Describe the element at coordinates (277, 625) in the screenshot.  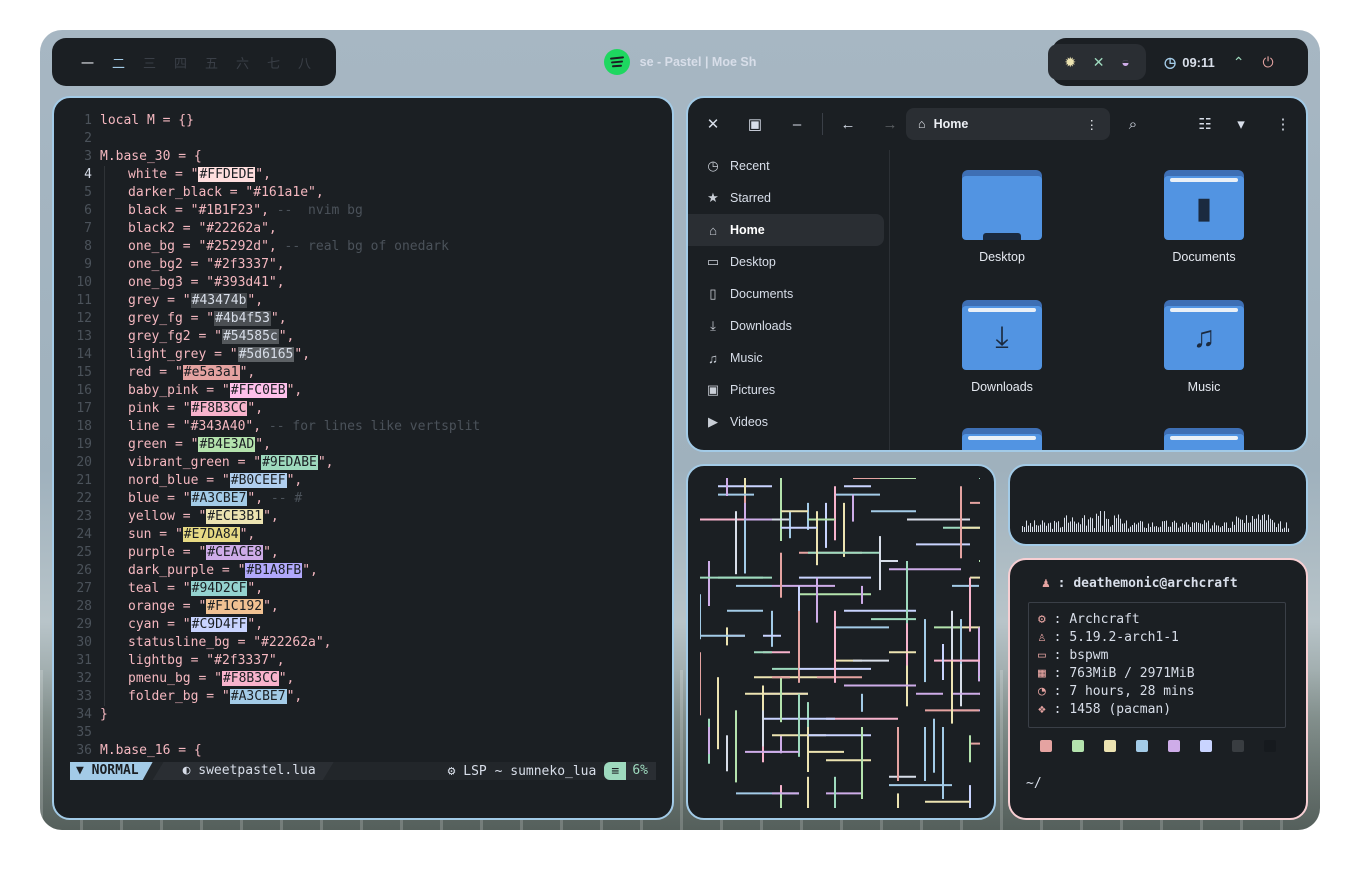
I see `code-line: 29 cyan = "#C9D4FF",` at that location.